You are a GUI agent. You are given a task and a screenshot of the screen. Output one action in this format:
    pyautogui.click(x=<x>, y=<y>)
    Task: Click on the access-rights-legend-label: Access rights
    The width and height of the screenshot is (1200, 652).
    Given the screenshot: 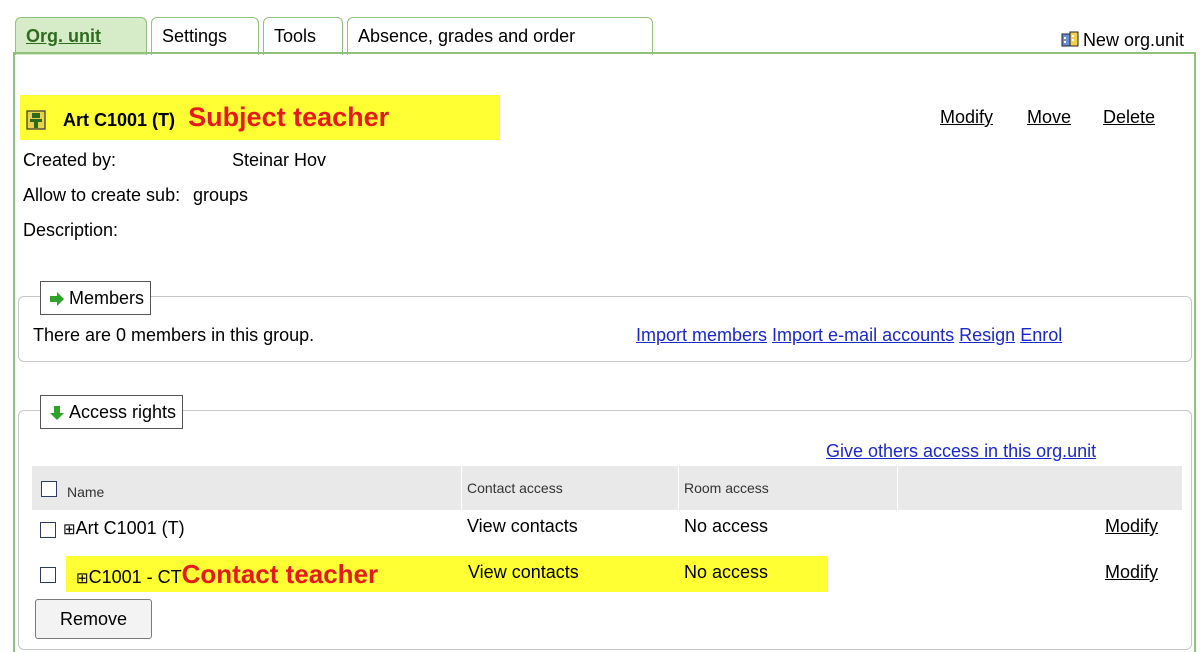 What is the action you would take?
    pyautogui.click(x=123, y=412)
    